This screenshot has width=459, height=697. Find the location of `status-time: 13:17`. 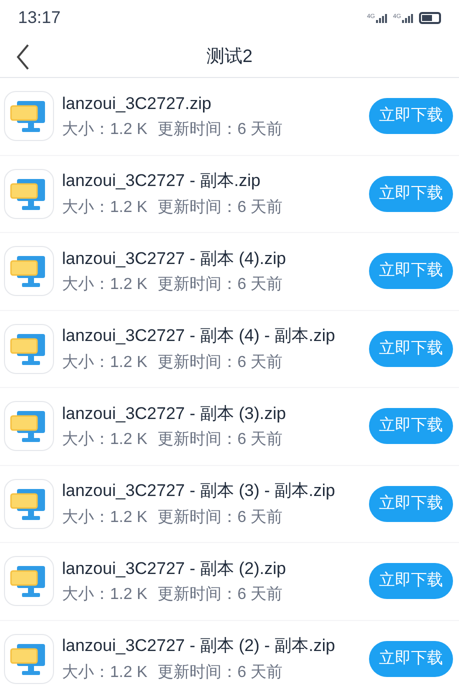

status-time: 13:17 is located at coordinates (39, 18).